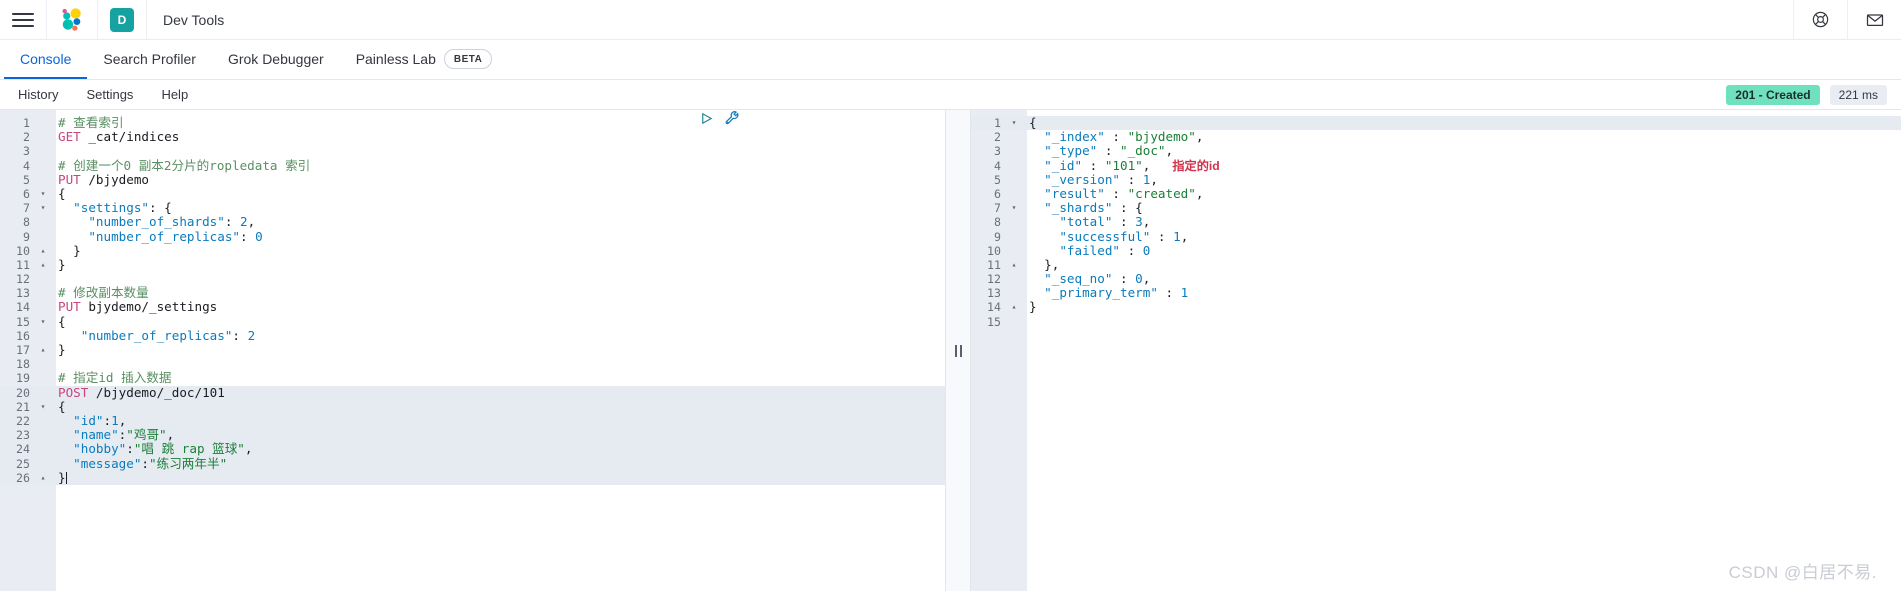 This screenshot has height=592, width=1901. What do you see at coordinates (115, 378) in the screenshot?
I see `code-line-text: # 指定id 插入数据` at bounding box center [115, 378].